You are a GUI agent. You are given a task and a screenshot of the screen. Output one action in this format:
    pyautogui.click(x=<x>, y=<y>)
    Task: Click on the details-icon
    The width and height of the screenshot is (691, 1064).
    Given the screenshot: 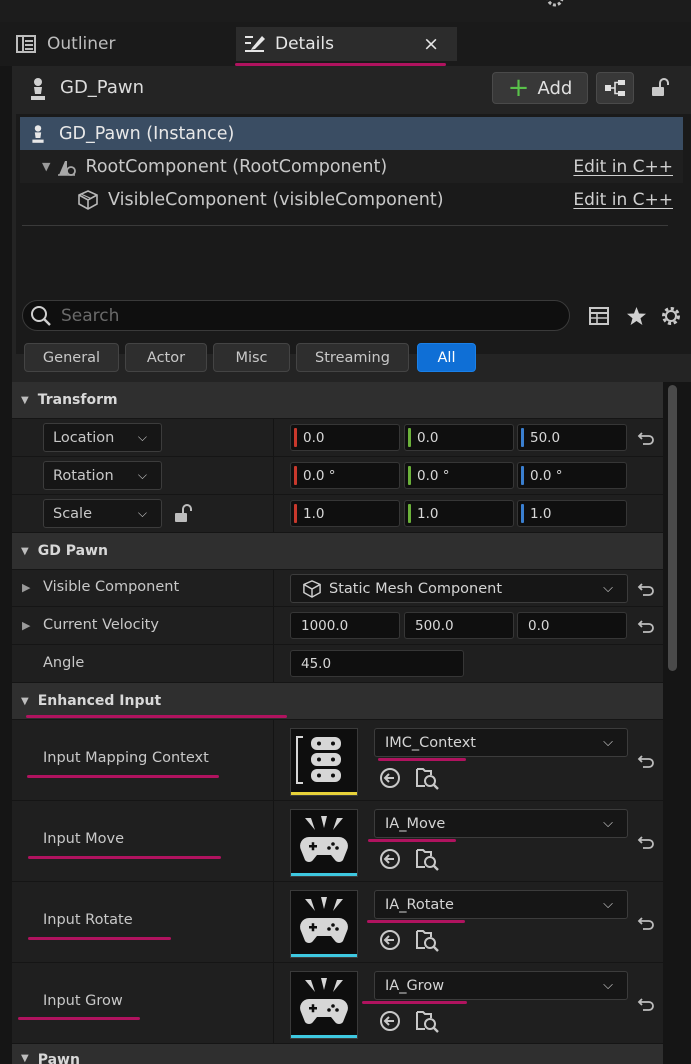 What is the action you would take?
    pyautogui.click(x=255, y=44)
    